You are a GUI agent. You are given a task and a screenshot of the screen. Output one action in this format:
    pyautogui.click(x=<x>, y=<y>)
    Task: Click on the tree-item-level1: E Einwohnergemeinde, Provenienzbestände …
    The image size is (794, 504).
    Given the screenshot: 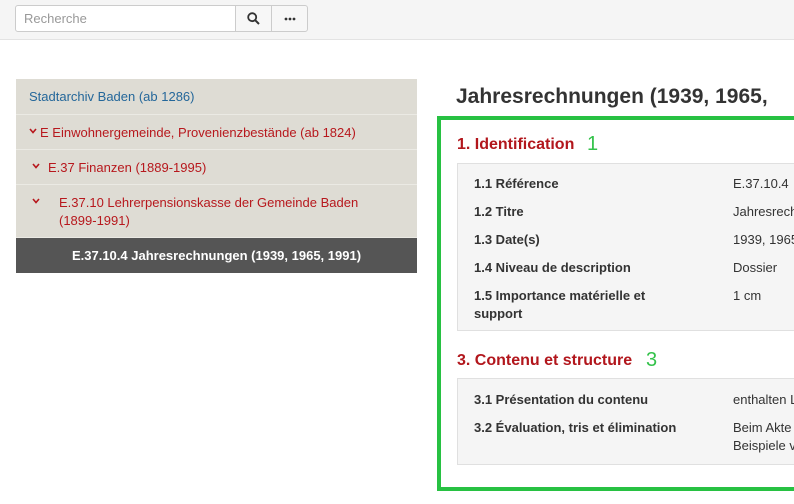 What is the action you would take?
    pyautogui.click(x=216, y=132)
    